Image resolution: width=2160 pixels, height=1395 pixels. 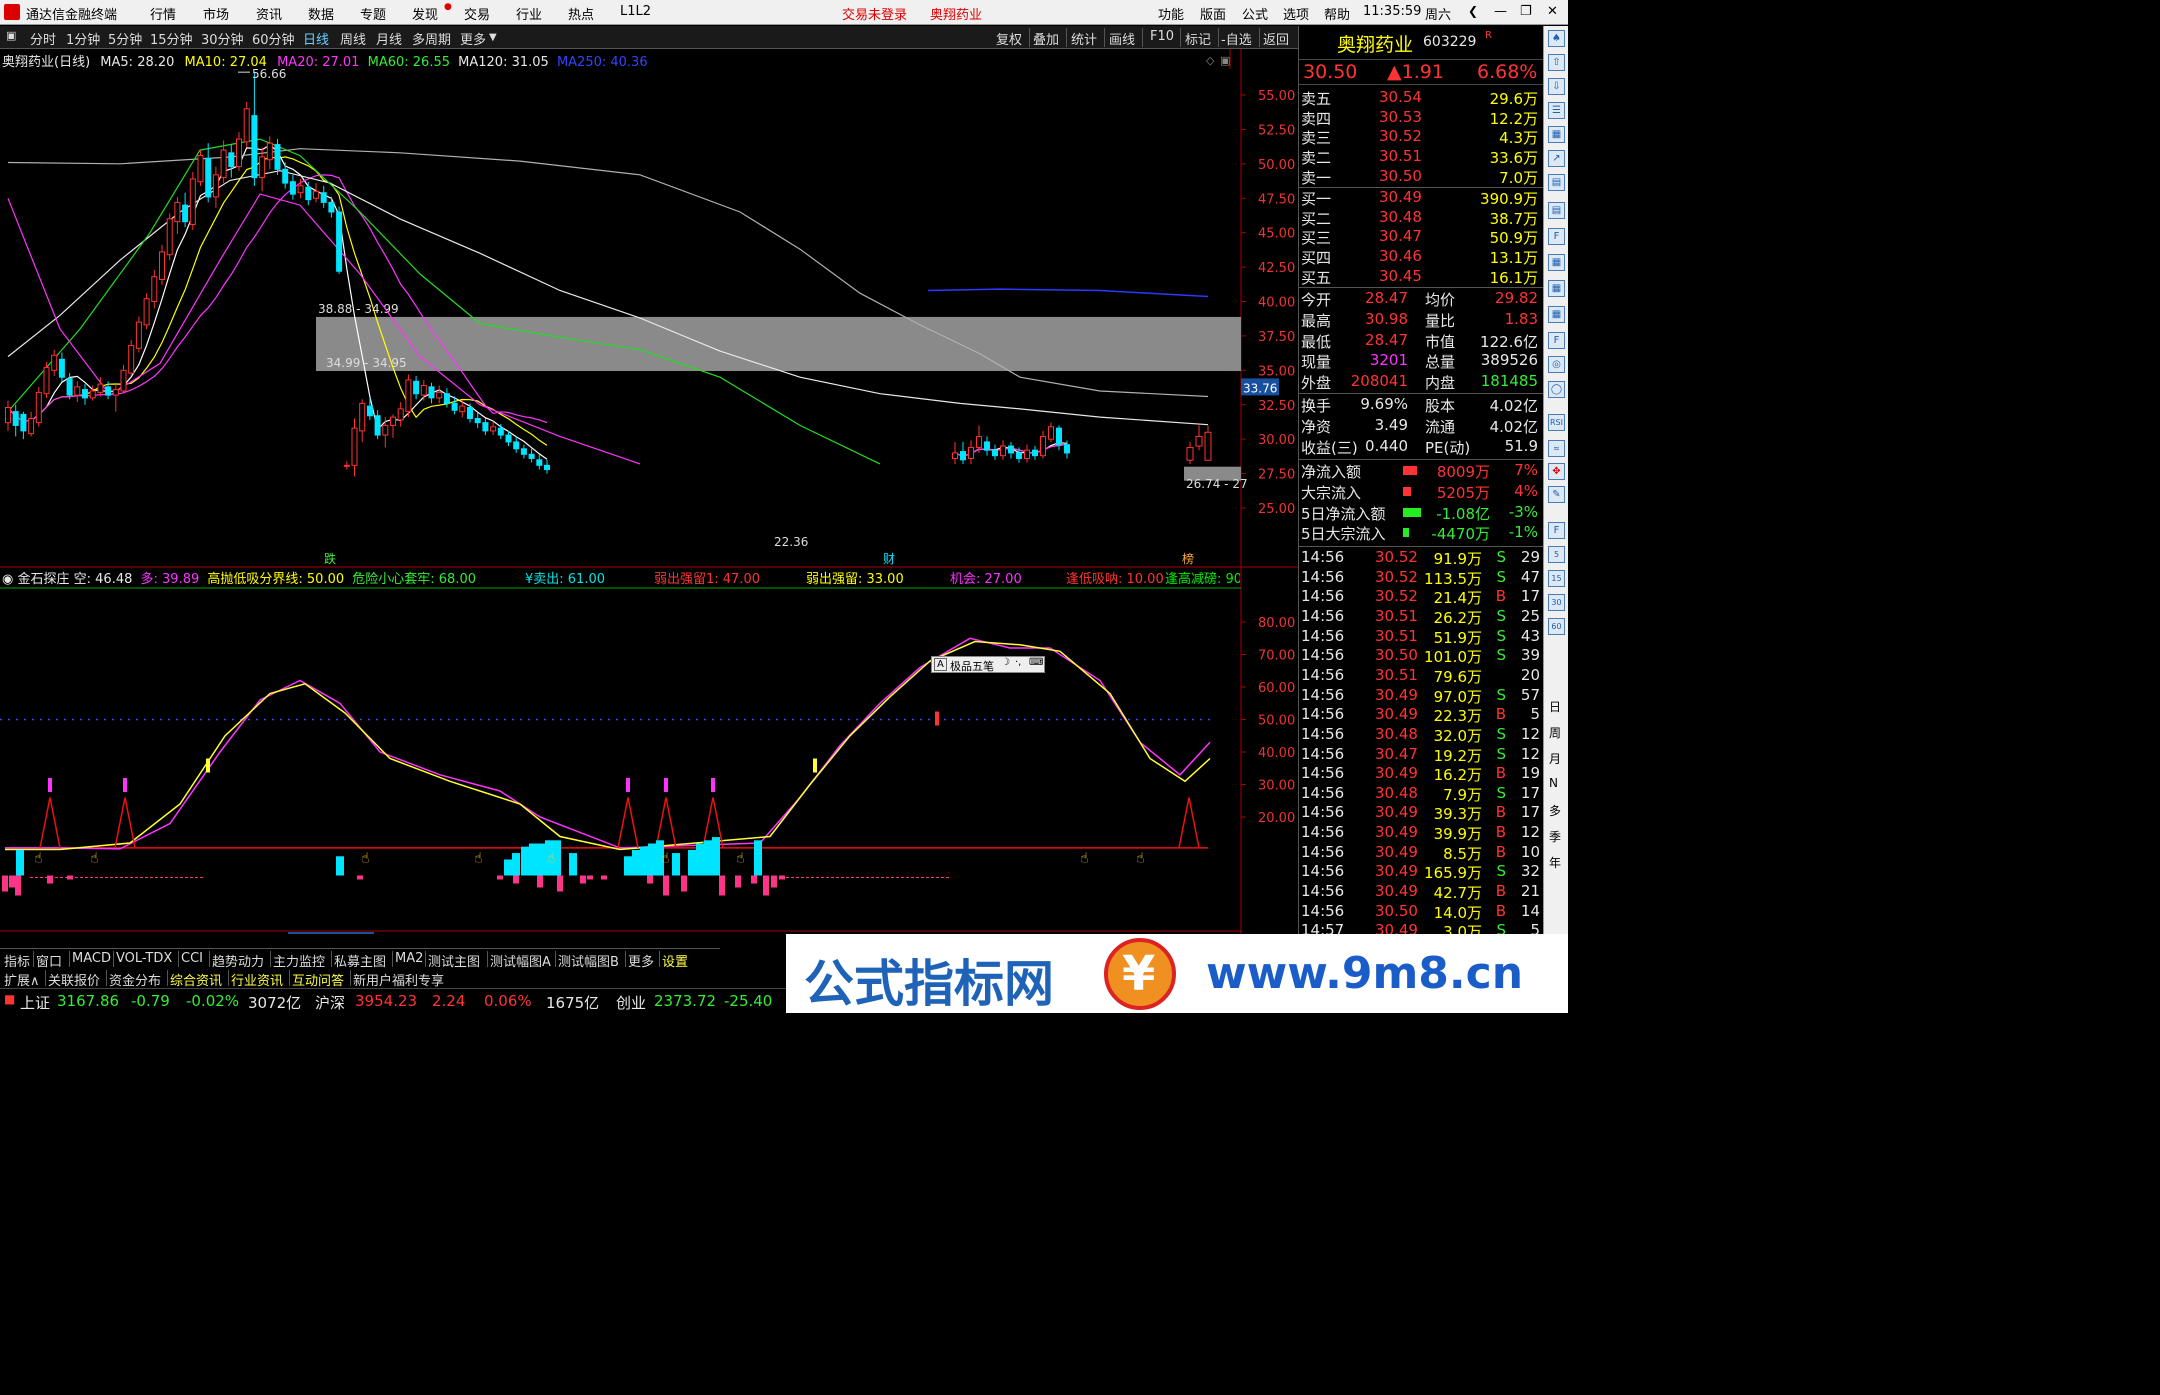 I want to click on cy-label: 创业, so click(x=631, y=1002).